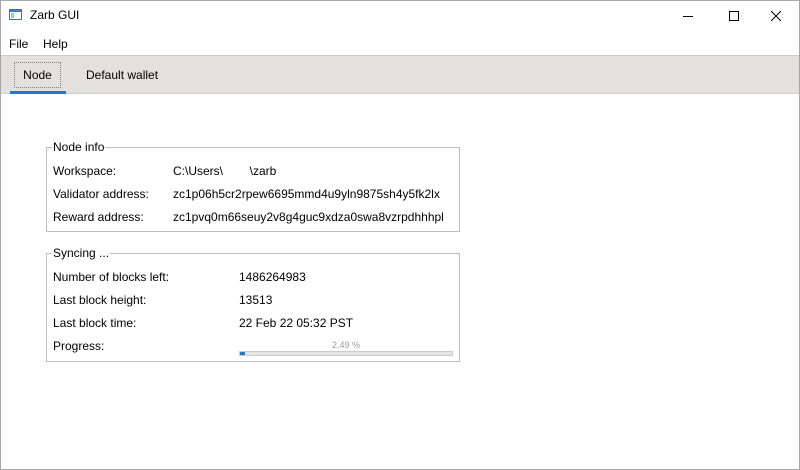  What do you see at coordinates (79, 147) in the screenshot?
I see `node-info-title: Node info` at bounding box center [79, 147].